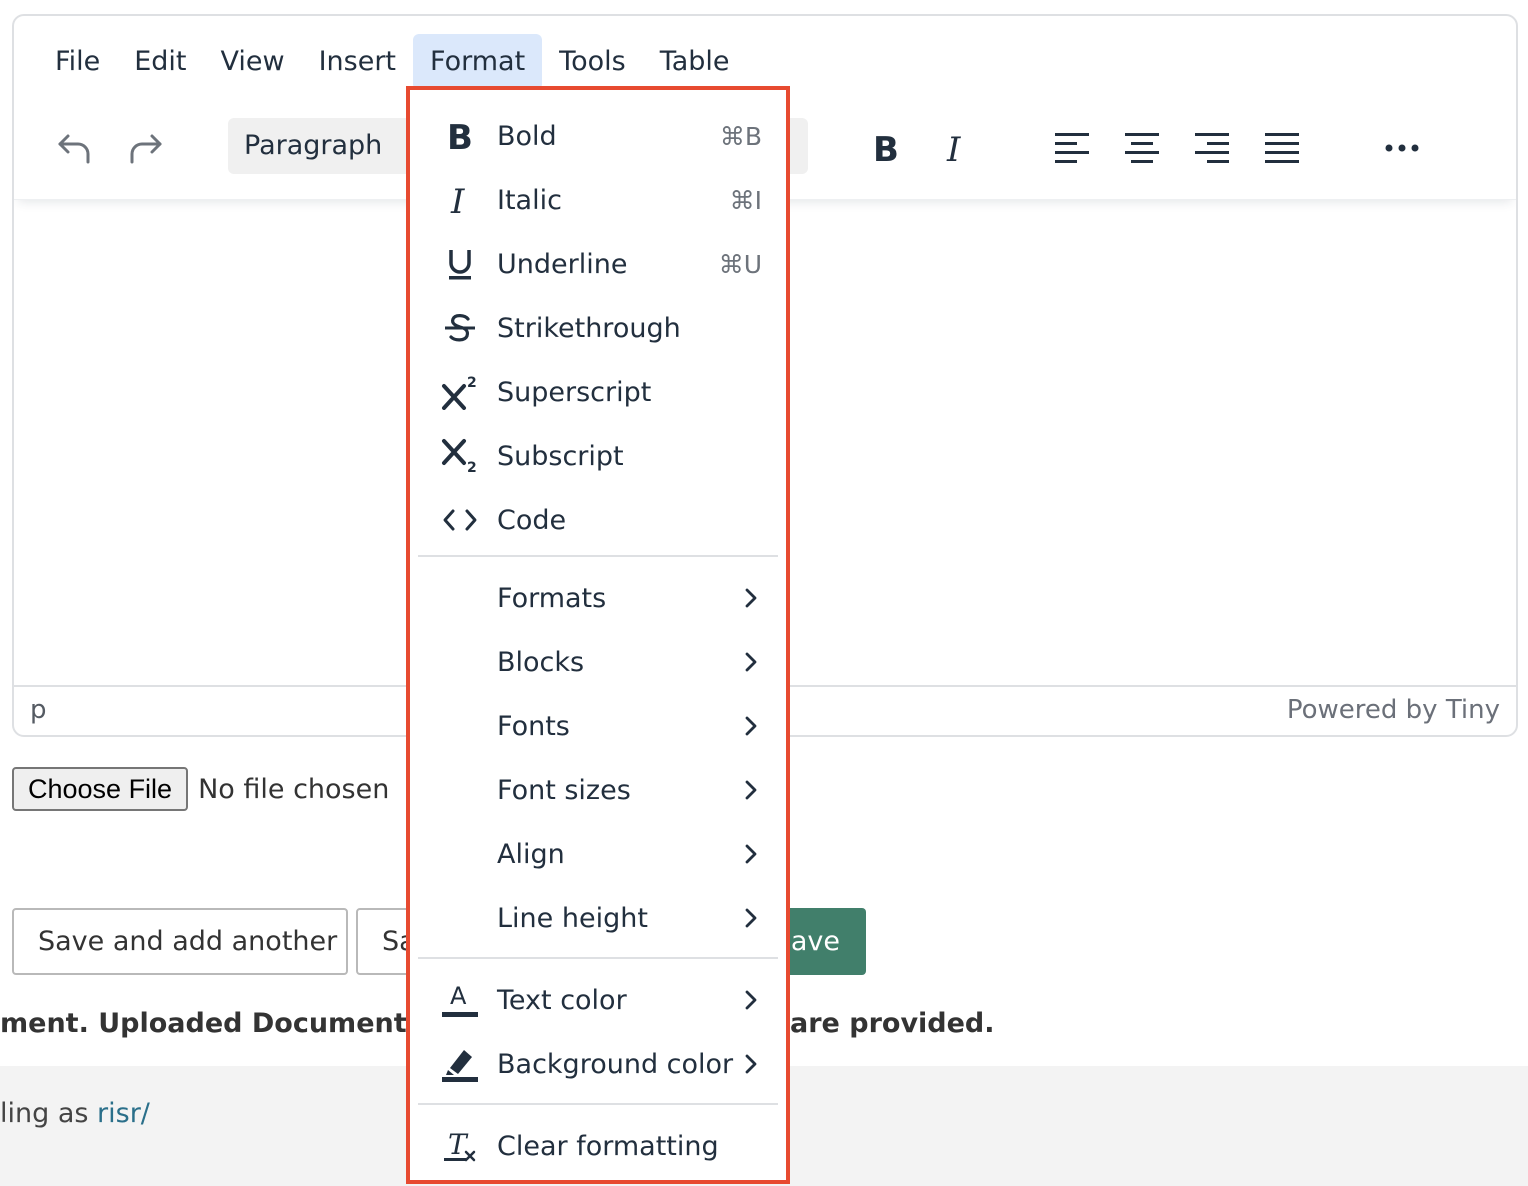  I want to click on menu-item-italic: I Italic ⌘I, so click(598, 200).